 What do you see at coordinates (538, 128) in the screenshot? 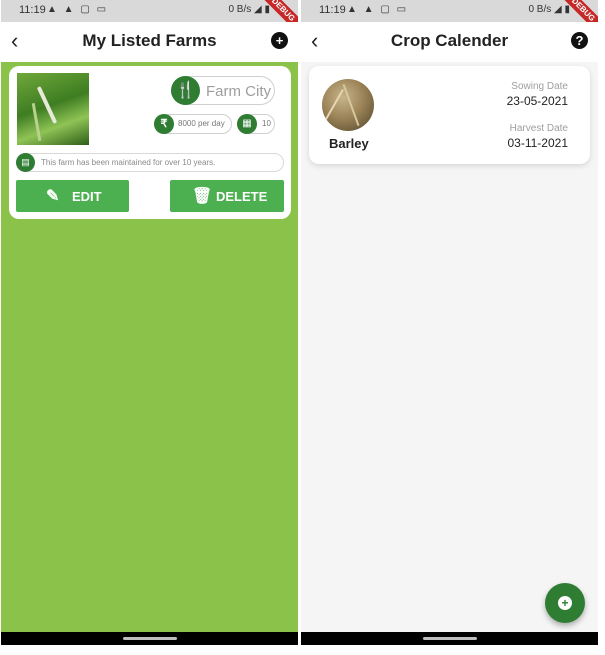
I see `harvest-date-label: Harvest Date` at bounding box center [538, 128].